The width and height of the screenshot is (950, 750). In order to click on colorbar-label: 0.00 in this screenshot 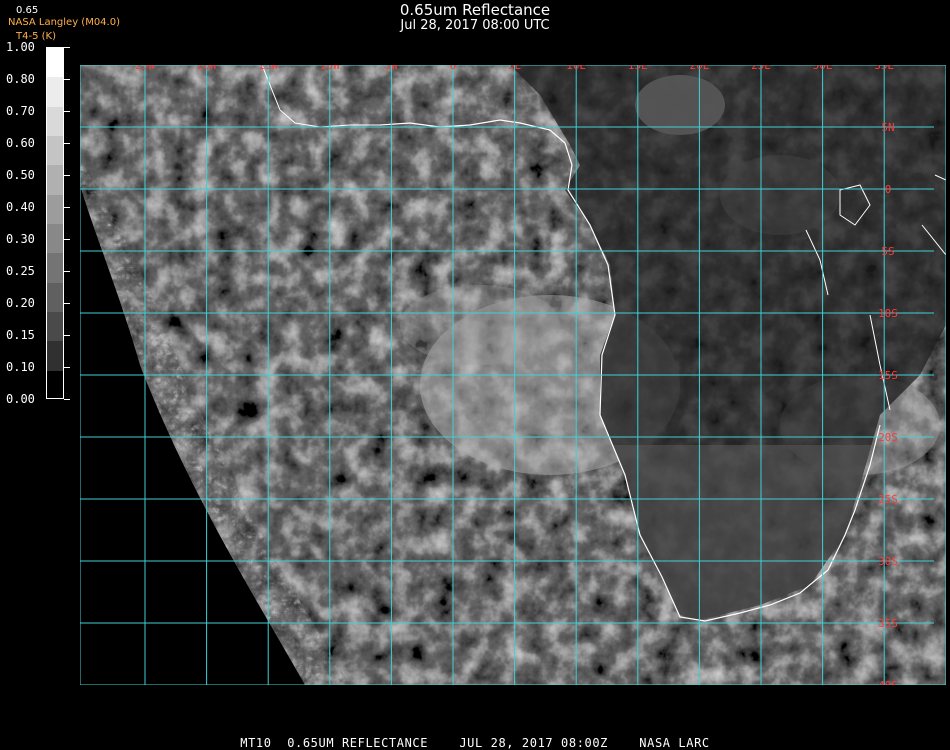, I will do `click(20, 399)`.